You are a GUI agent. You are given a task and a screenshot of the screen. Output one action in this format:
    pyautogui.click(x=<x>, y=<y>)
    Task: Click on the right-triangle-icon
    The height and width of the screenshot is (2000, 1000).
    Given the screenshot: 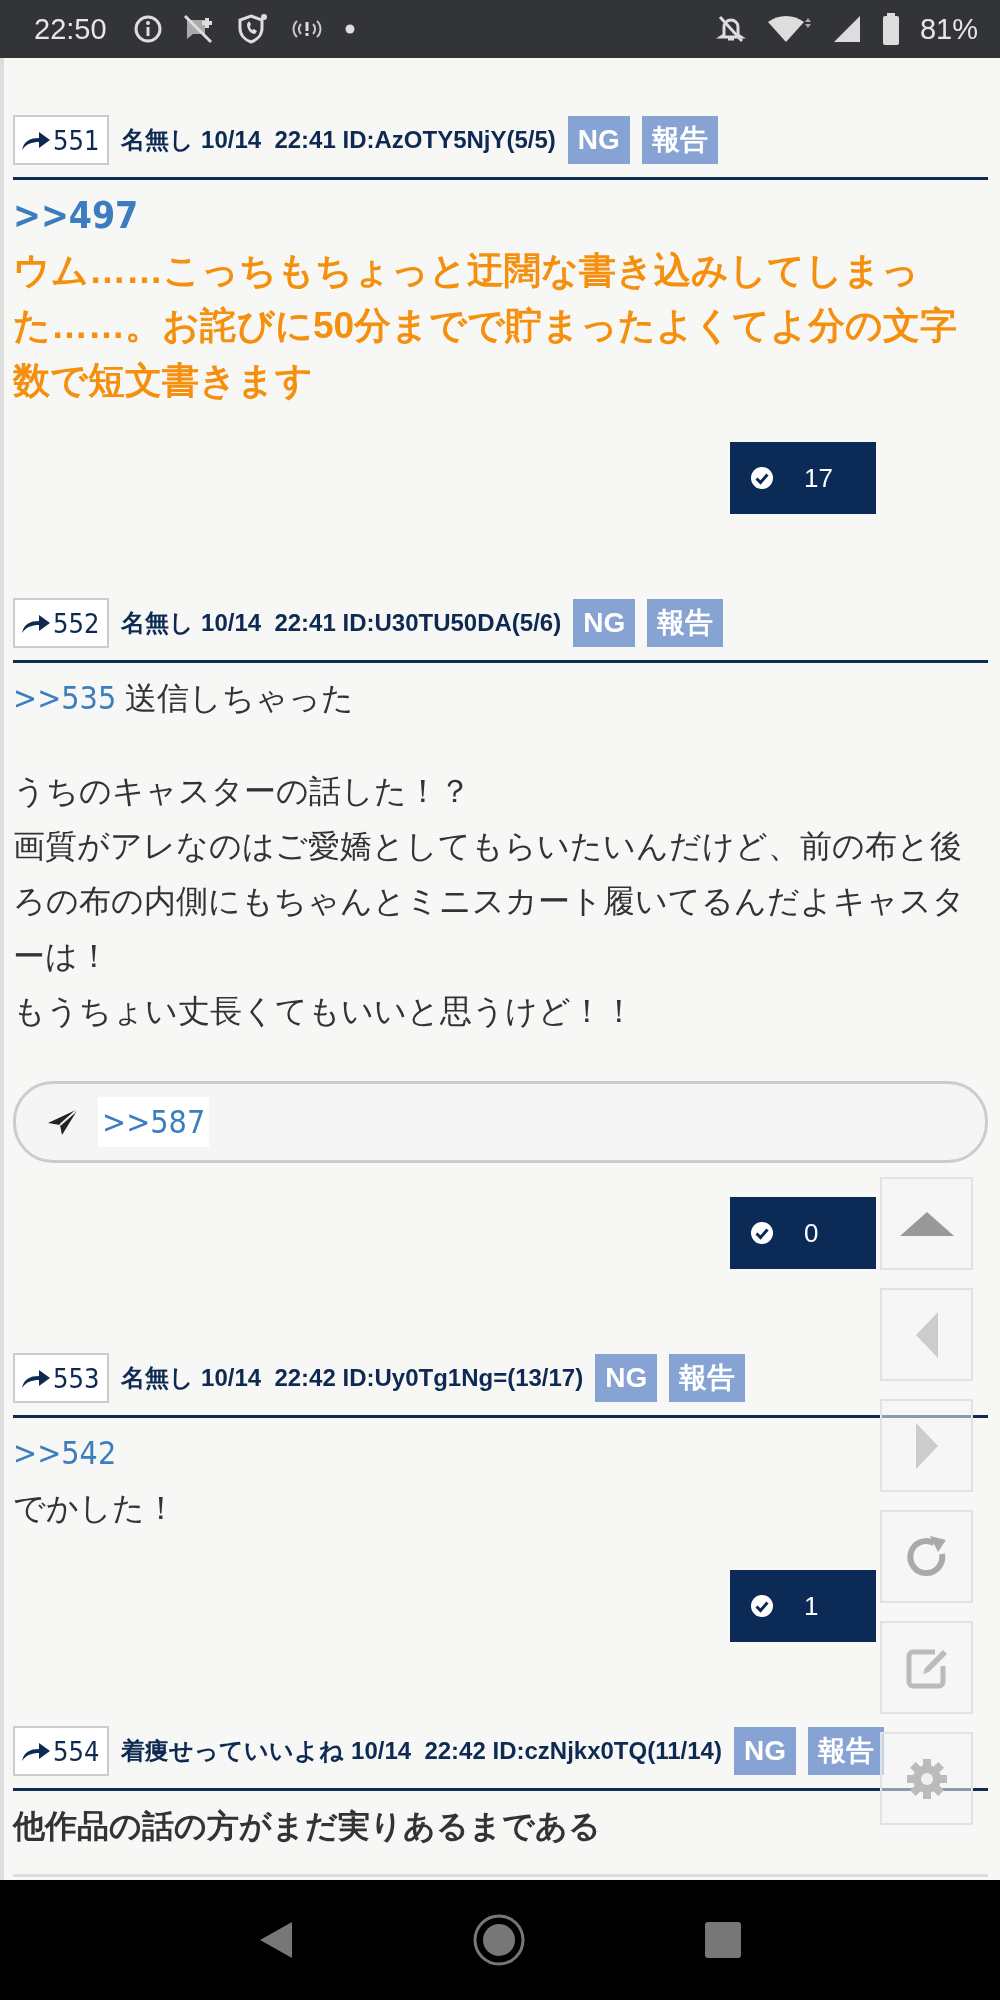 What is the action you would take?
    pyautogui.click(x=926, y=1445)
    